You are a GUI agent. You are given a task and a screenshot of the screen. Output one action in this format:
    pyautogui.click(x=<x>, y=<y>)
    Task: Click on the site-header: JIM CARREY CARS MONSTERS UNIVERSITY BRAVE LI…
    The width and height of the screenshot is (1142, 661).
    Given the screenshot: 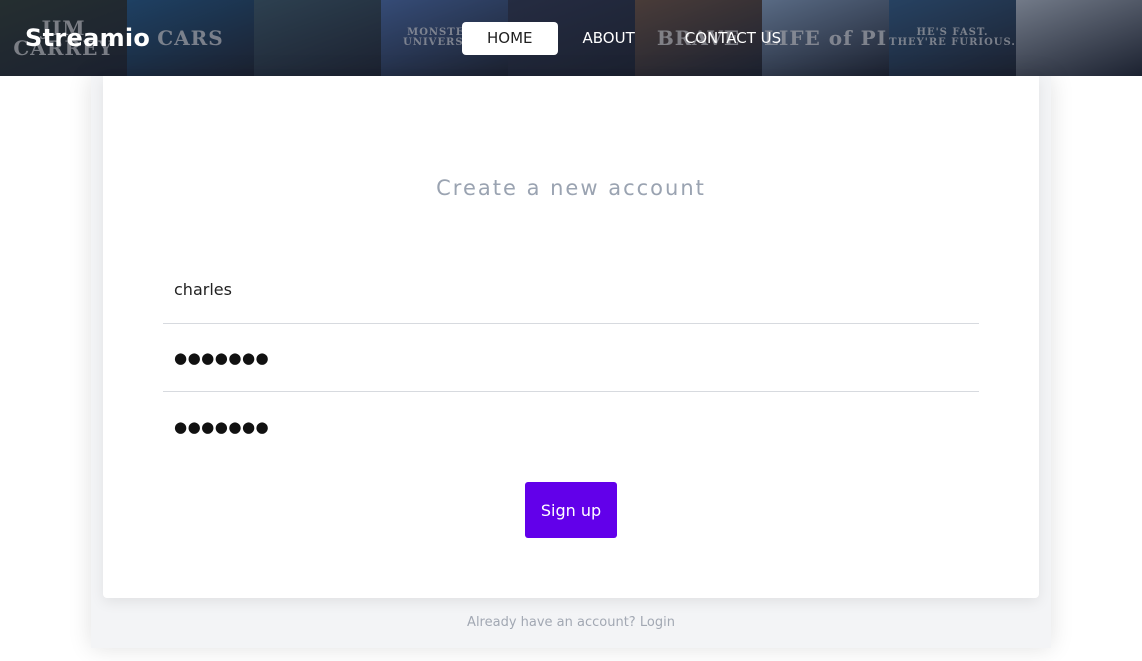 What is the action you would take?
    pyautogui.click(x=571, y=38)
    